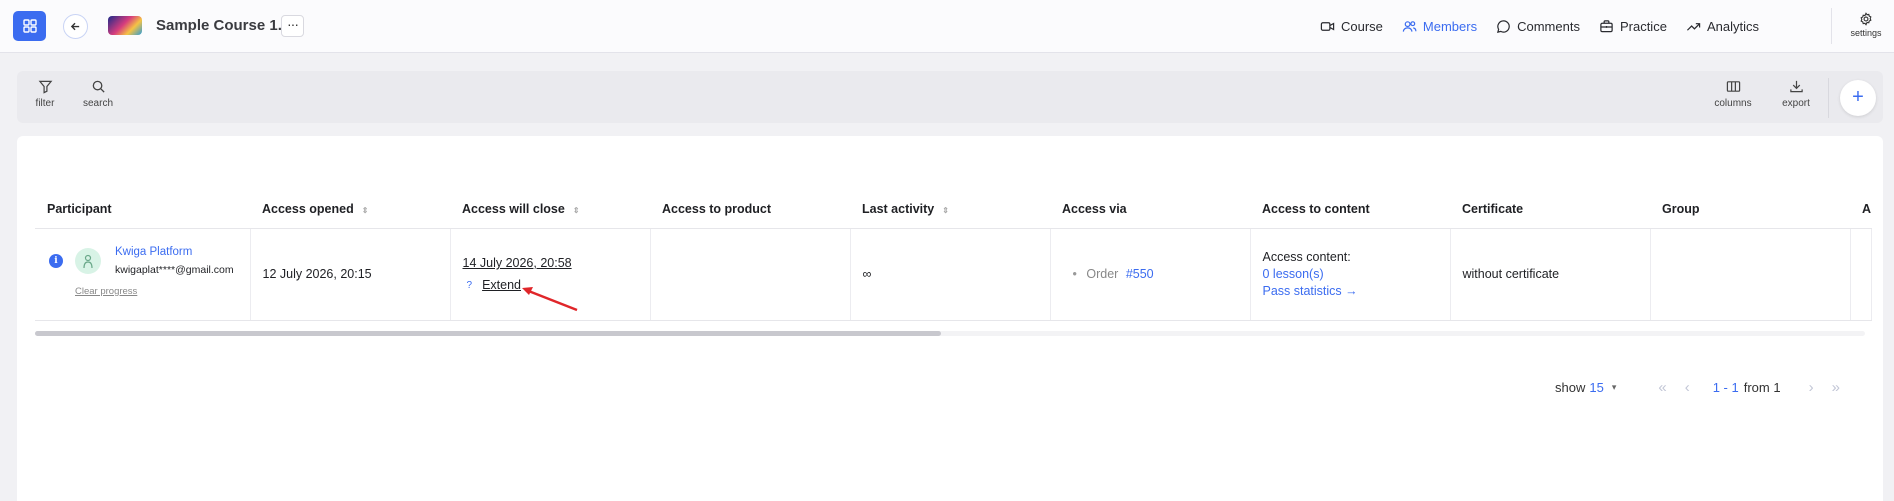 The image size is (1894, 501). Describe the element at coordinates (1861, 274) in the screenshot. I see `truncated-cell` at that location.